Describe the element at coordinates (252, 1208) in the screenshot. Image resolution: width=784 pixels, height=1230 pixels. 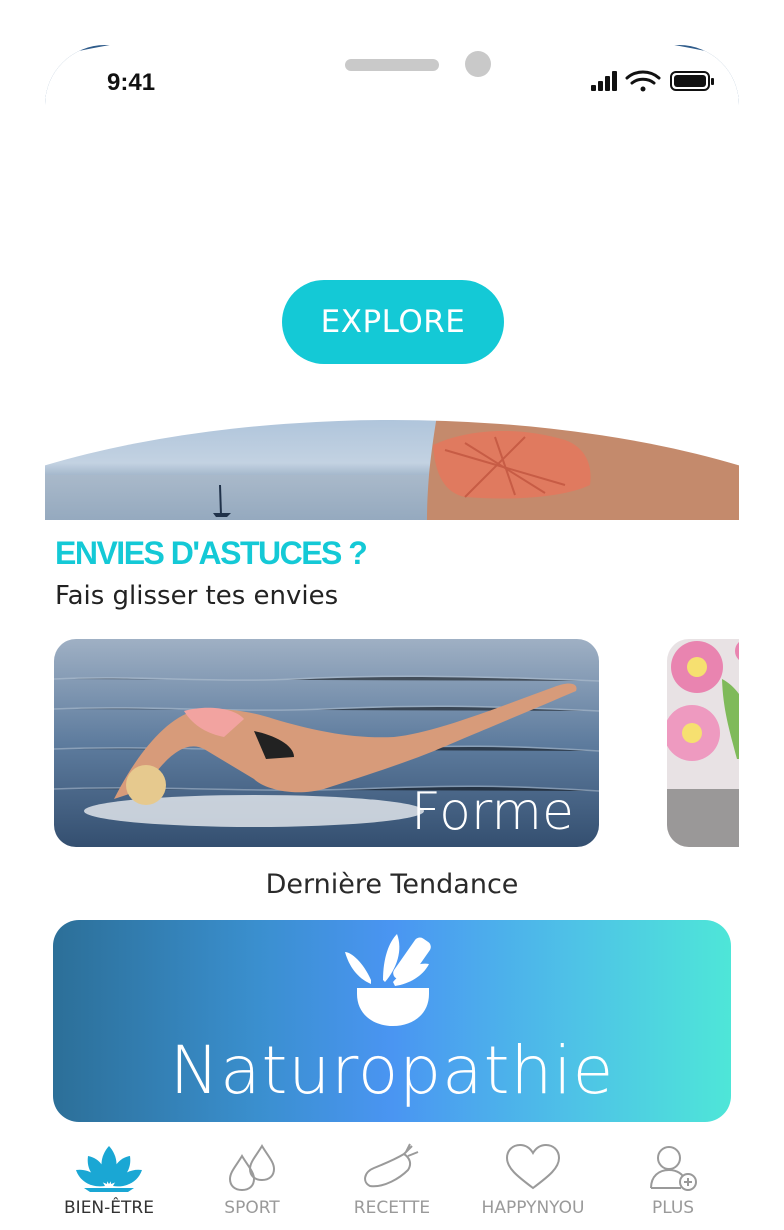
I see `tab-label-sport: SPORT` at that location.